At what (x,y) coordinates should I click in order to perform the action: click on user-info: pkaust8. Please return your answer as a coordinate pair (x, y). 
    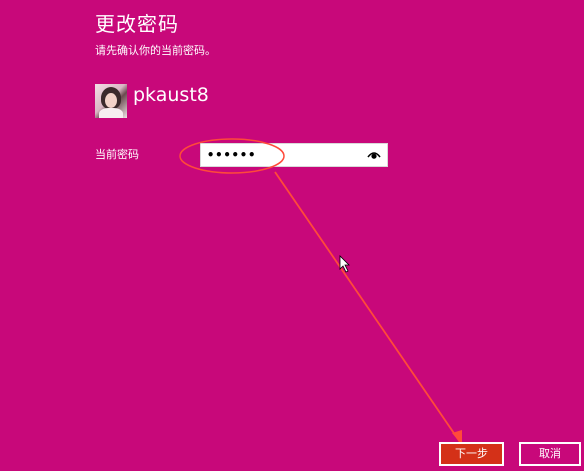
    Looking at the image, I should click on (152, 101).